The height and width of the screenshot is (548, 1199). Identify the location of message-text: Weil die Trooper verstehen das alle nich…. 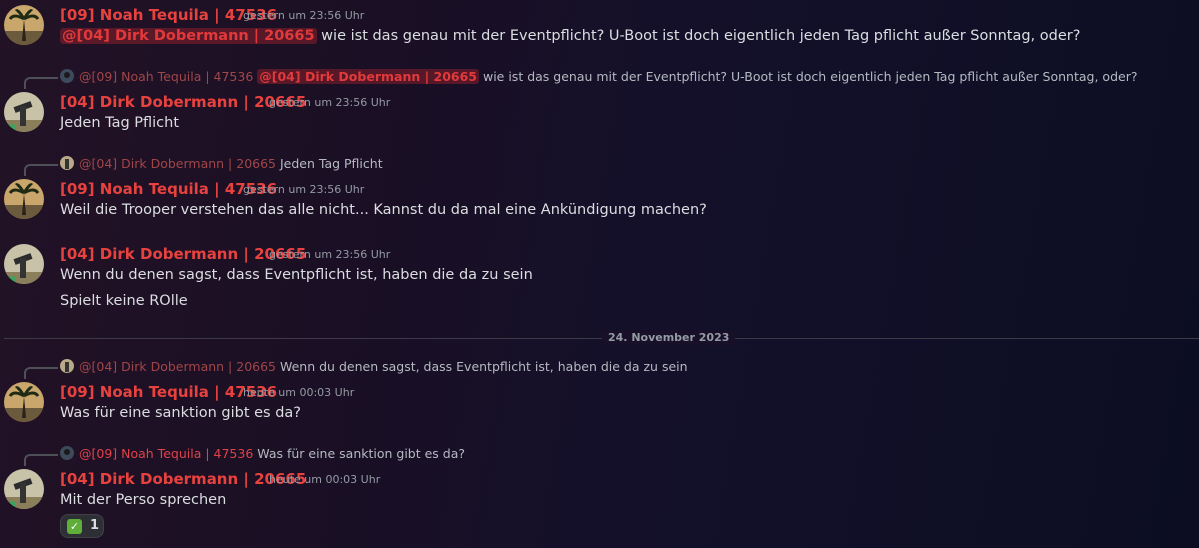
(383, 210).